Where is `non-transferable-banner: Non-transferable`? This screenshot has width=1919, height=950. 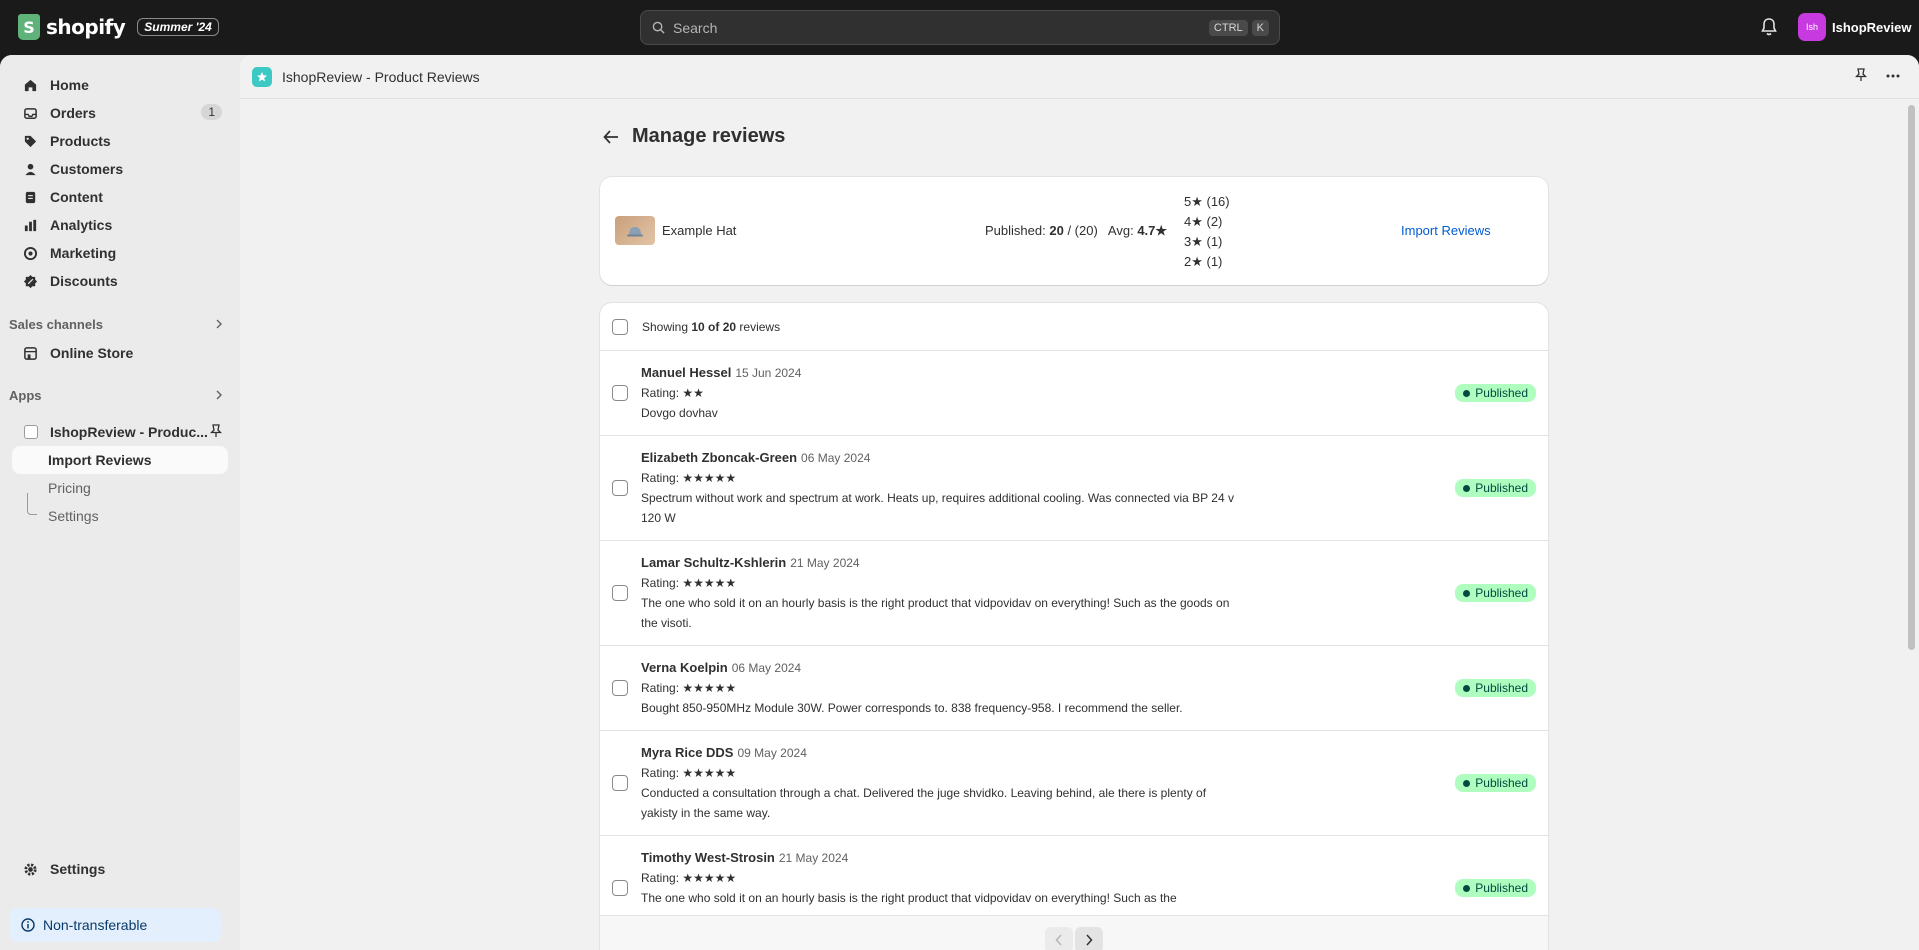
non-transferable-banner: Non-transferable is located at coordinates (115, 925).